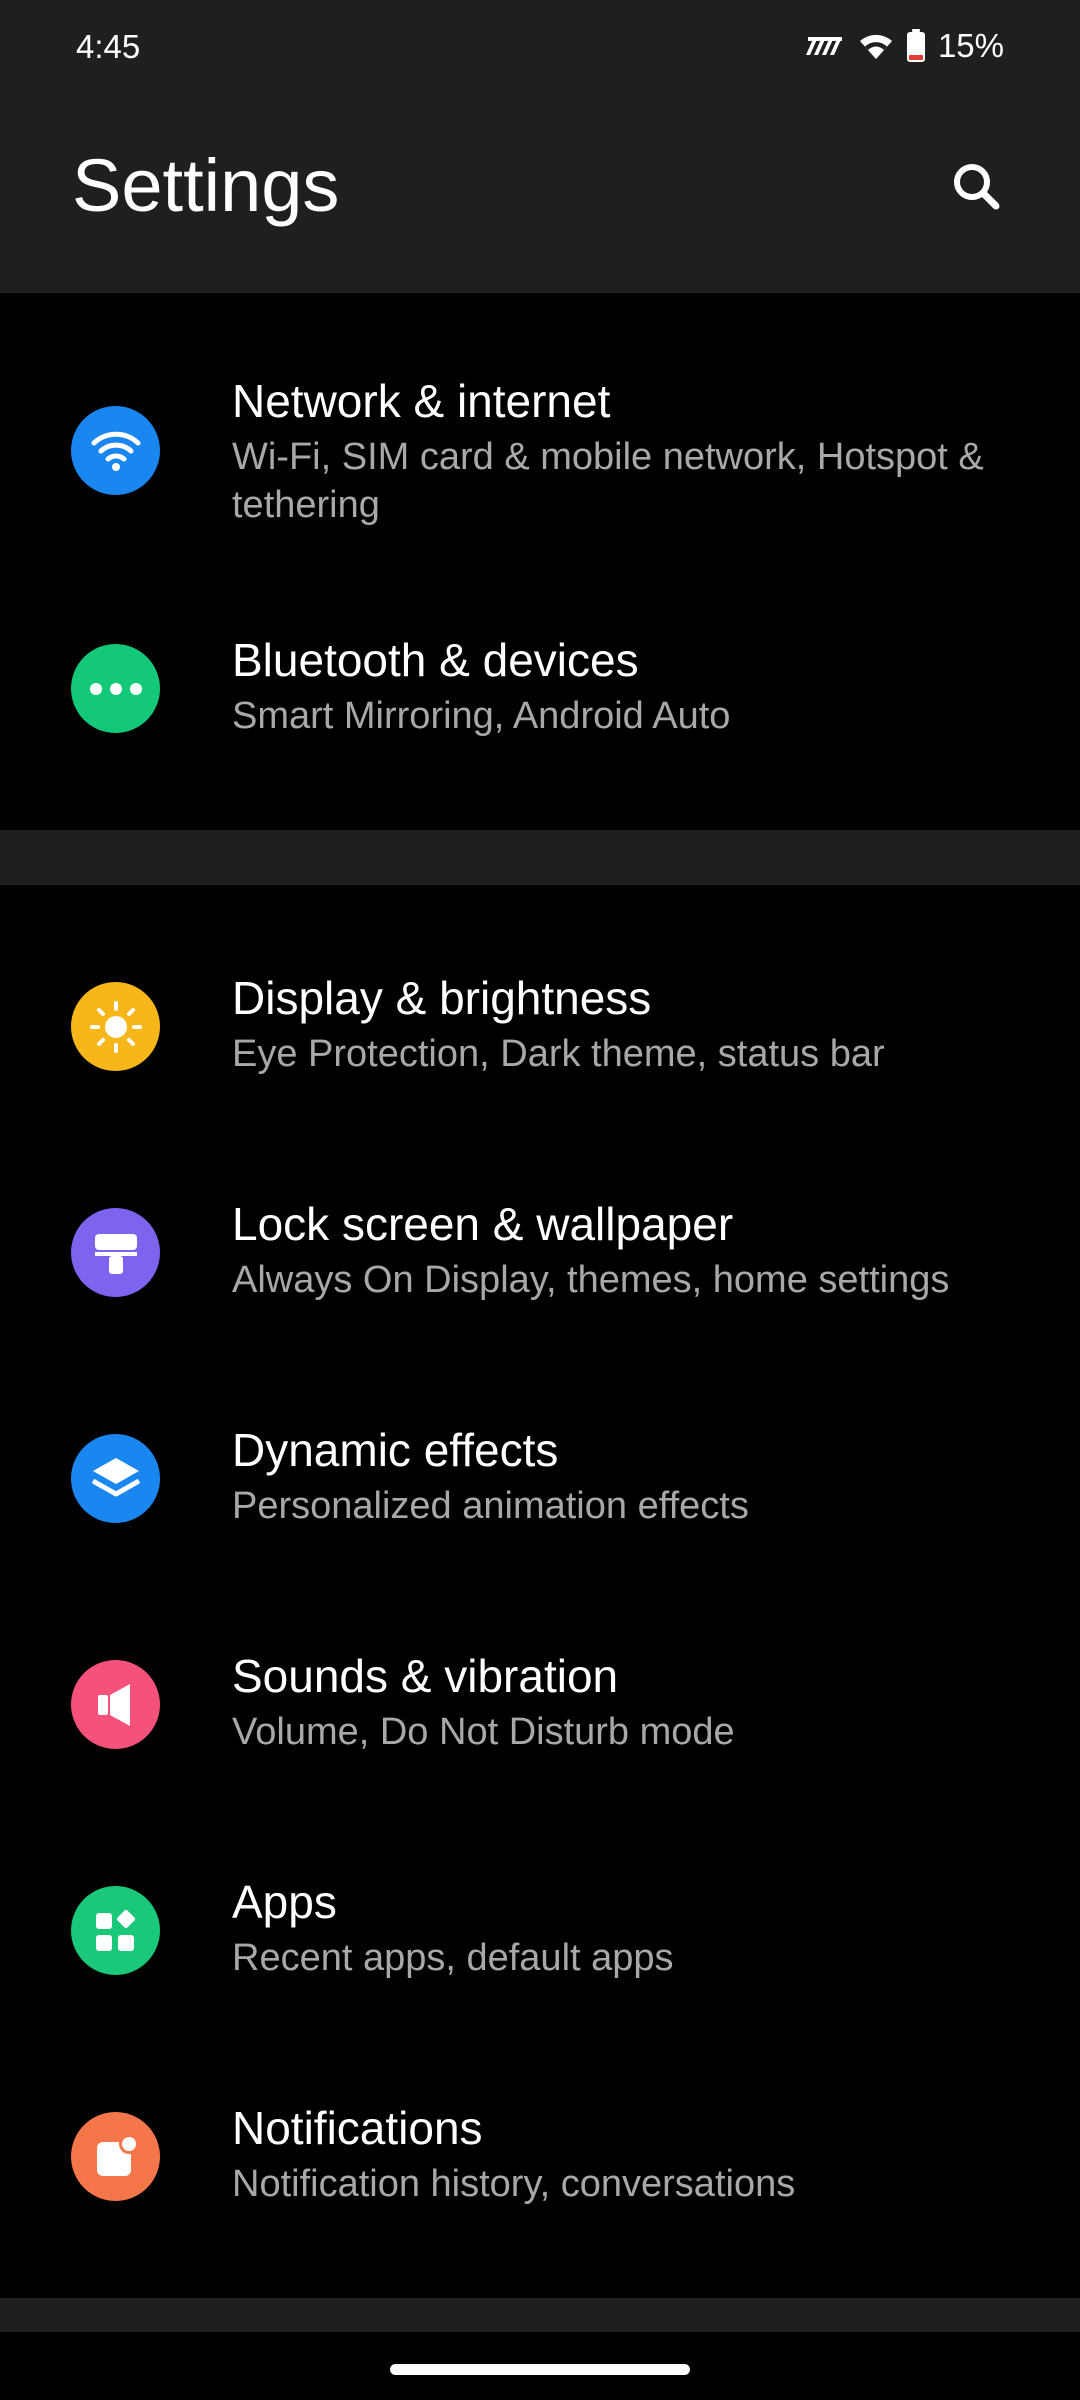 This screenshot has height=2400, width=1080. I want to click on settings-item-title: Network & internet, so click(421, 401).